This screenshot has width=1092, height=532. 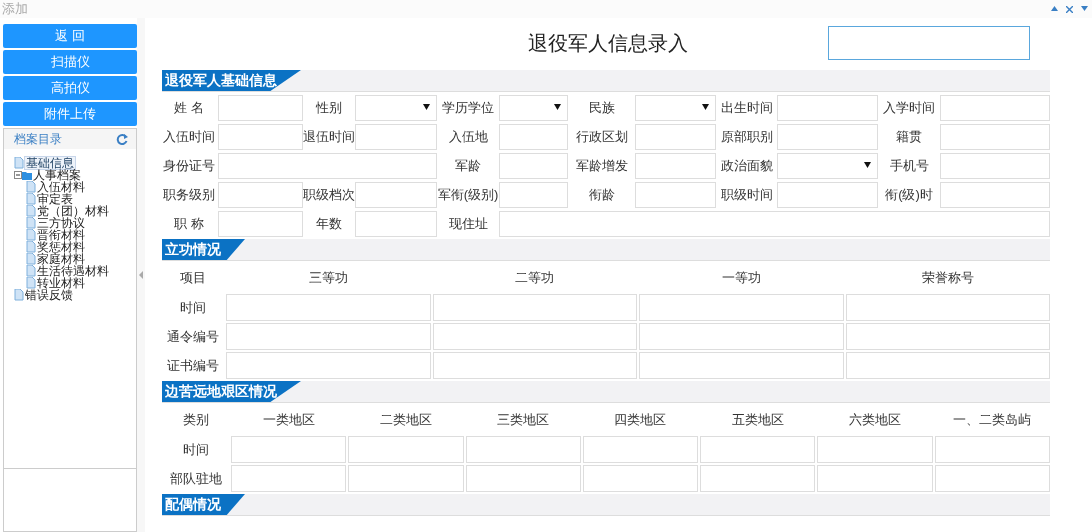 I want to click on row-label: 通令编号, so click(x=193, y=336).